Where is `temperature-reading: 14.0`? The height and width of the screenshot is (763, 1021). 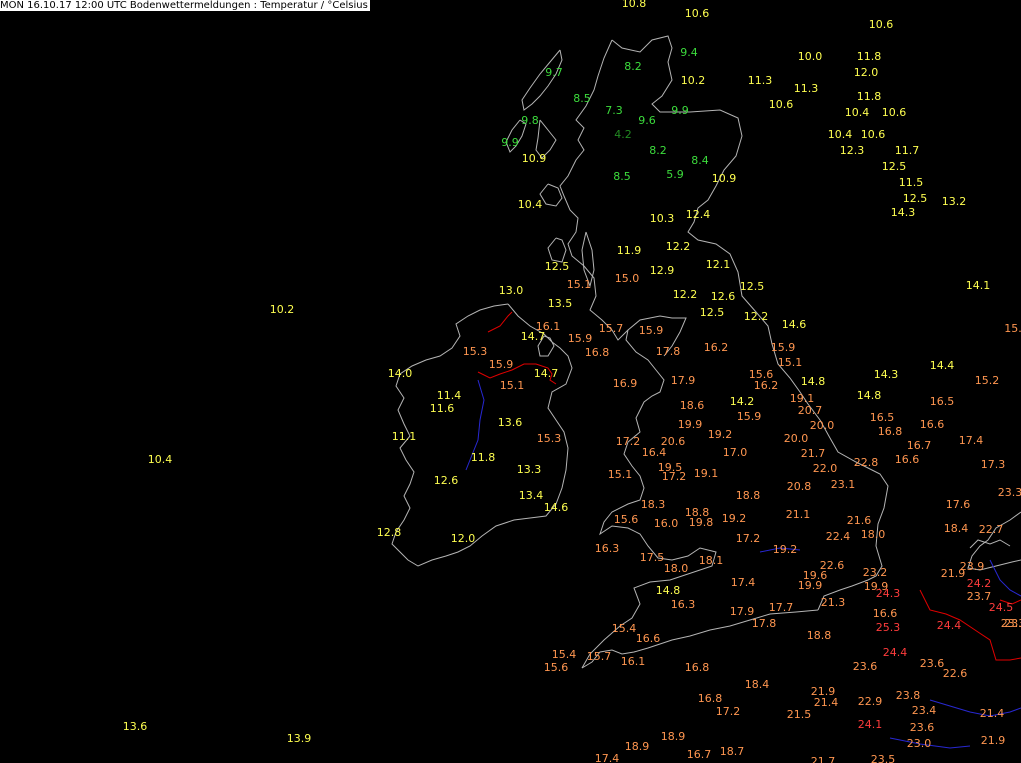
temperature-reading: 14.0 is located at coordinates (400, 373).